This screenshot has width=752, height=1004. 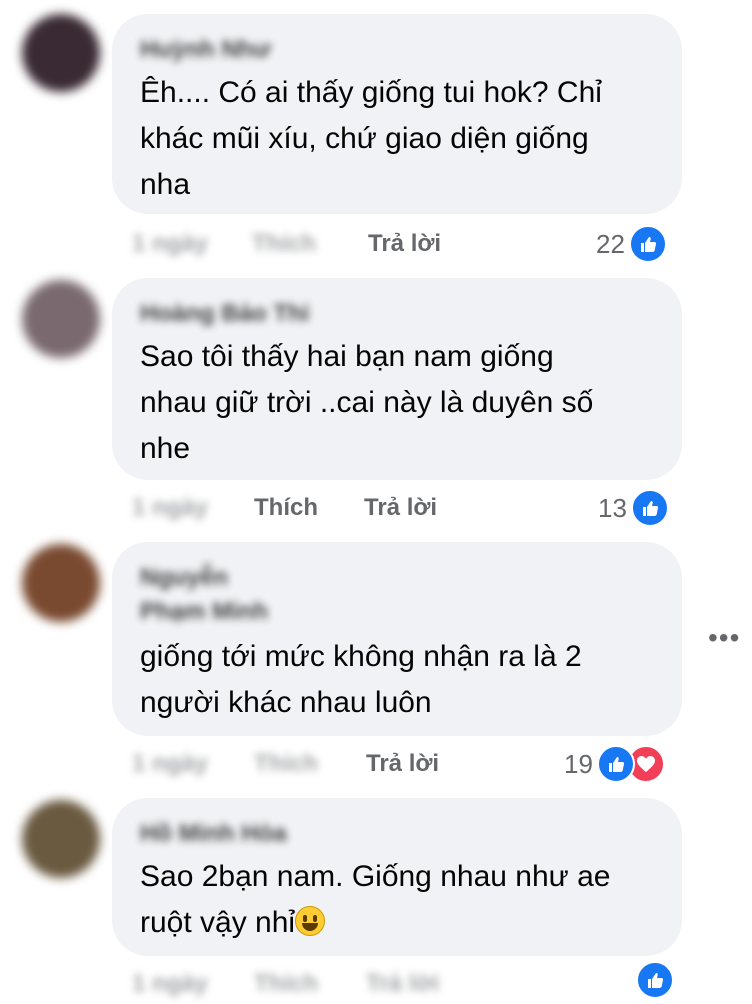 What do you see at coordinates (397, 313) in the screenshot?
I see `commenter-name: Hoàng Bảo Thi` at bounding box center [397, 313].